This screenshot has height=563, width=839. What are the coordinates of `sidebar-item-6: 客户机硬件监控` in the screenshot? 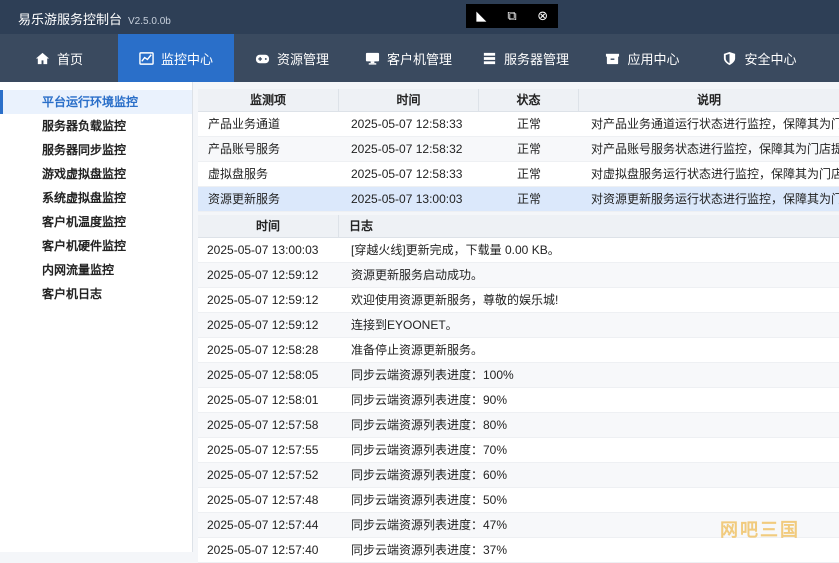 It's located at (96, 246).